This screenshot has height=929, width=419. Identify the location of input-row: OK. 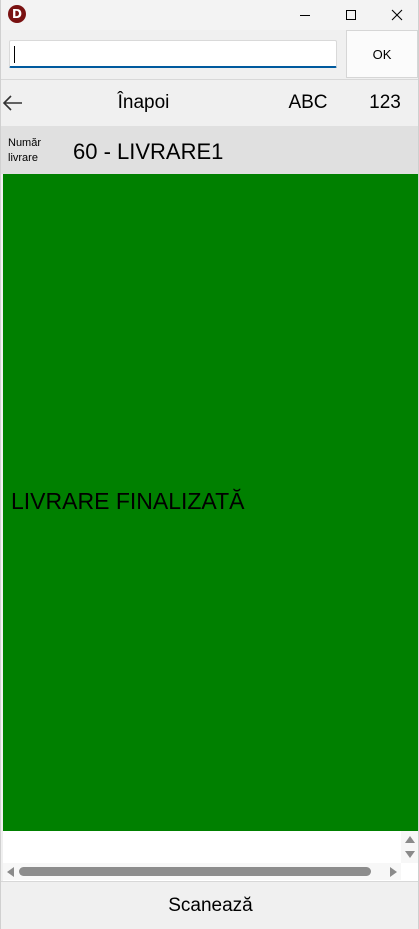
(209, 54).